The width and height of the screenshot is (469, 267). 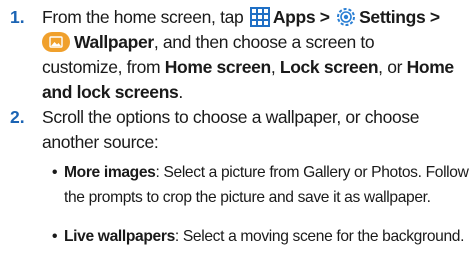 I want to click on wallpaper-app-icon, so click(x=56, y=42).